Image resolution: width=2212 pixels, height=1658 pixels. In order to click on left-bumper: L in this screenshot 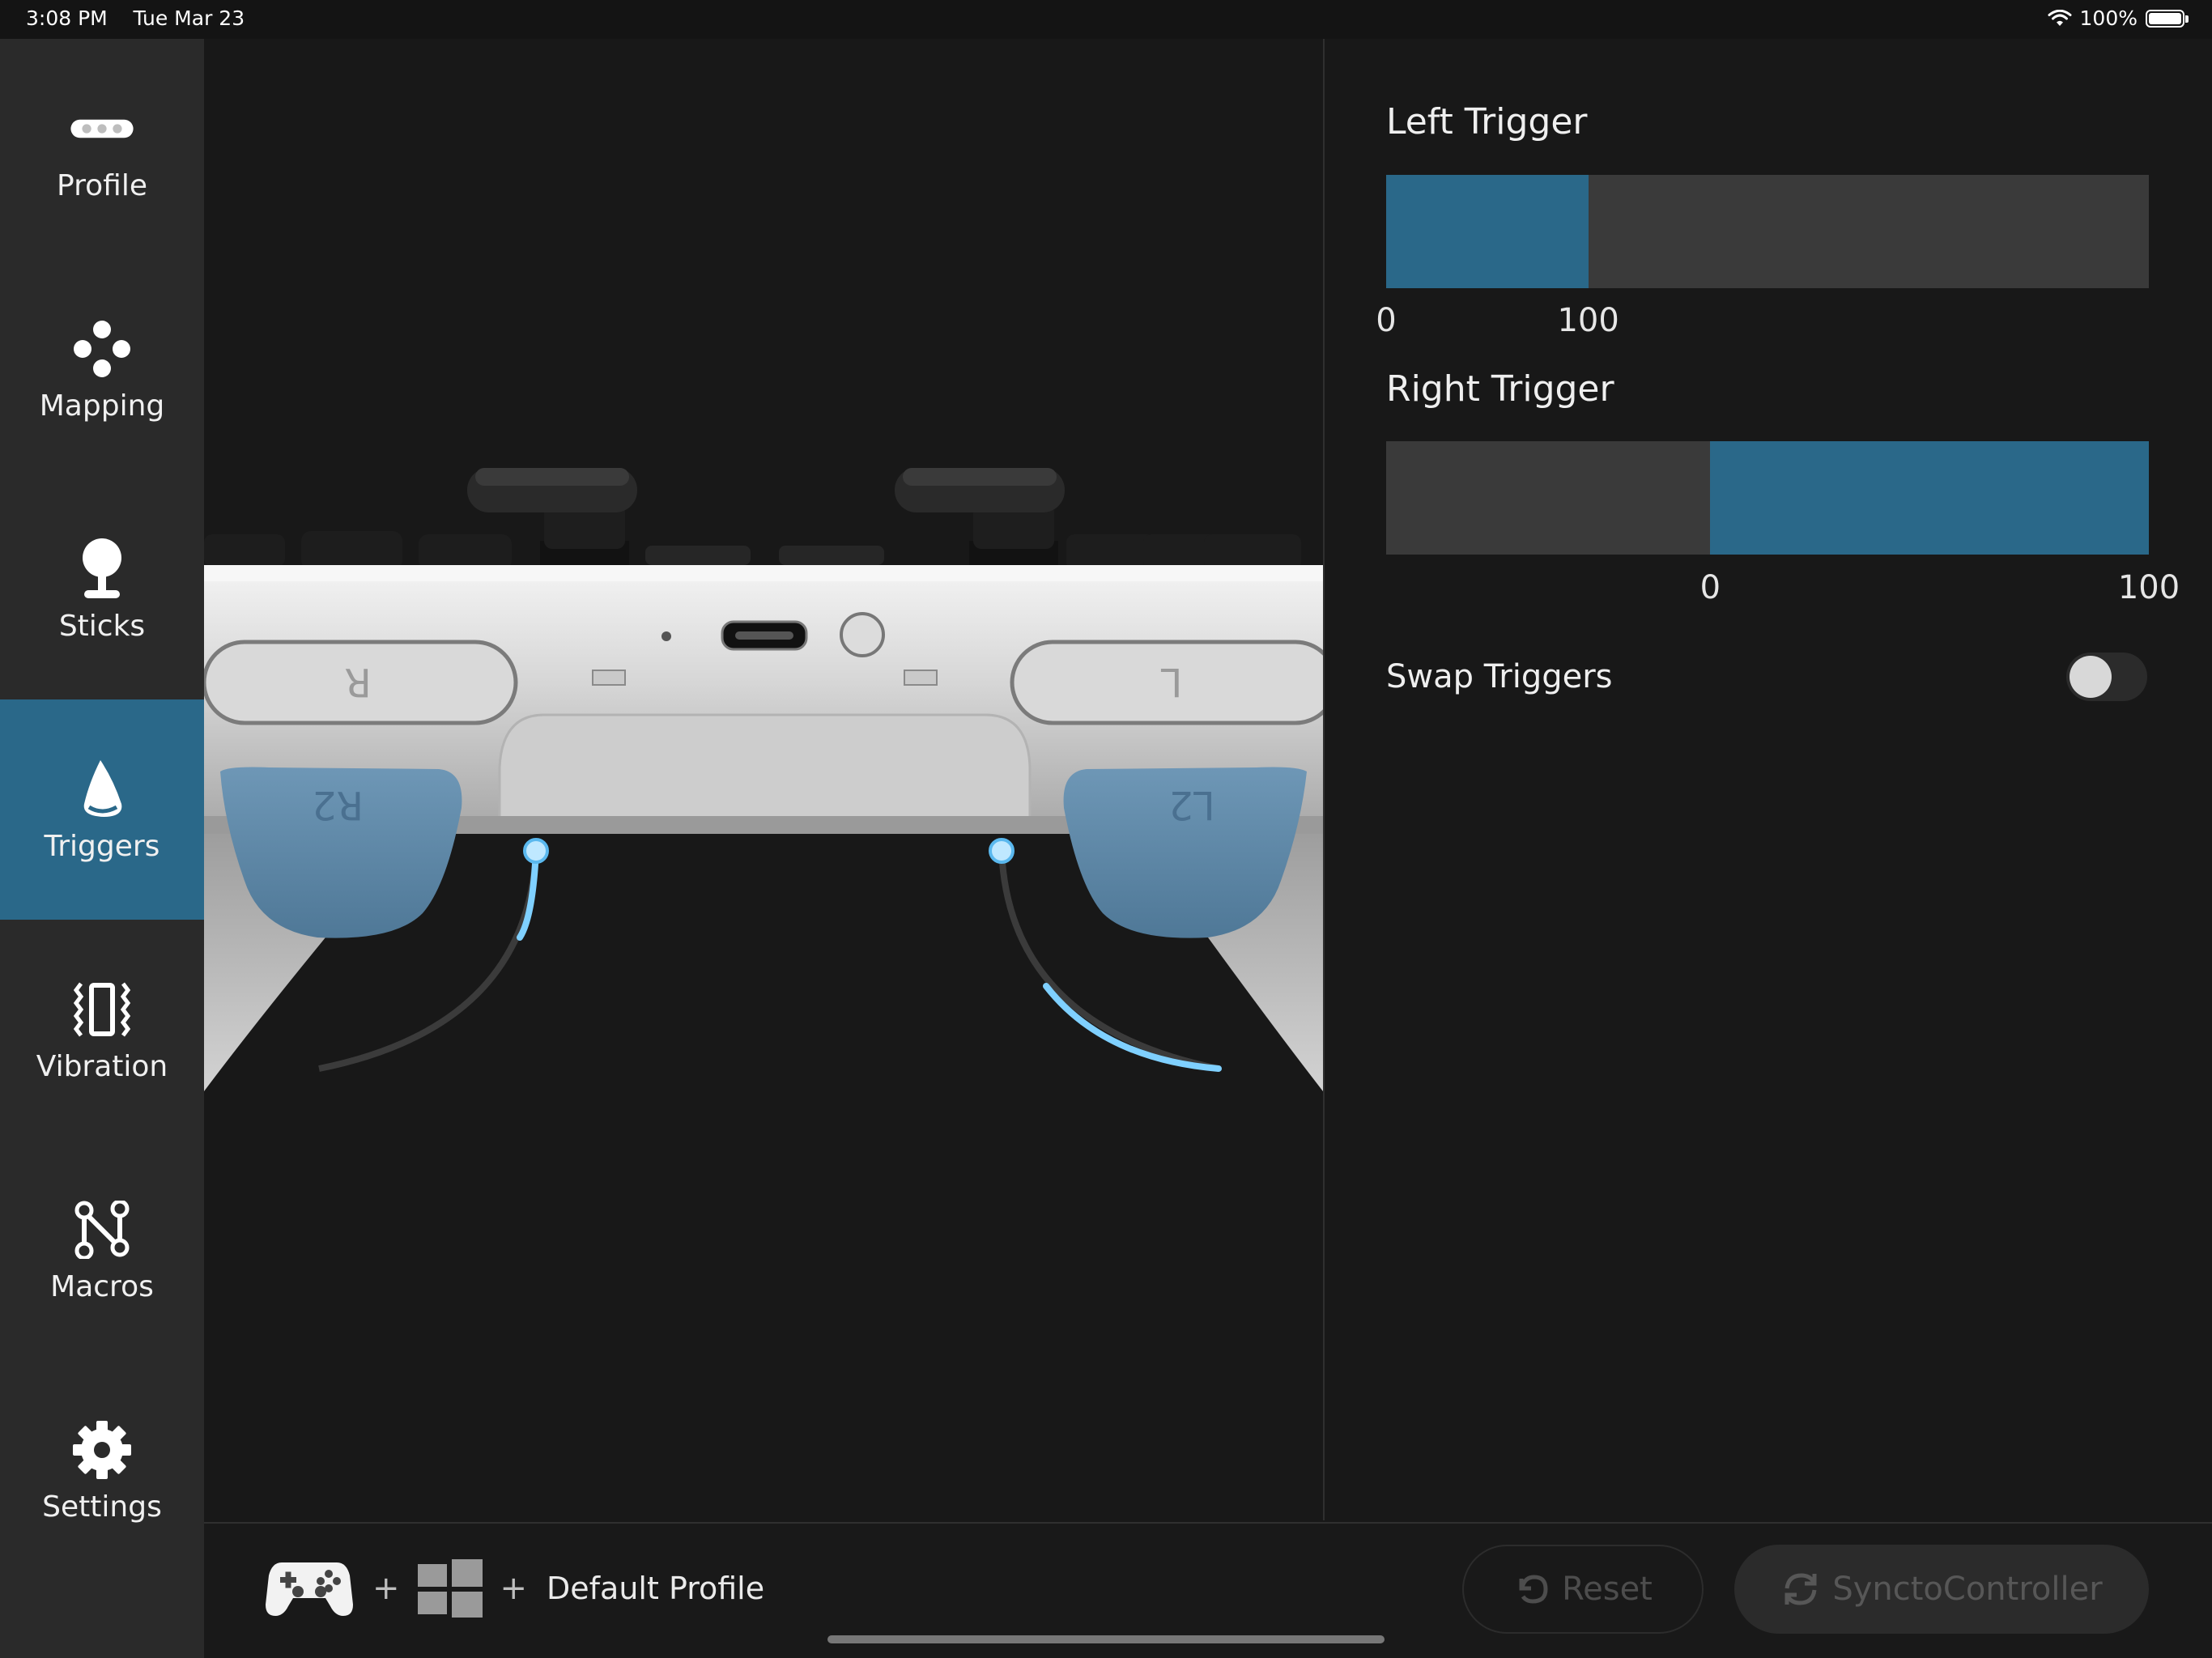, I will do `click(1166, 682)`.